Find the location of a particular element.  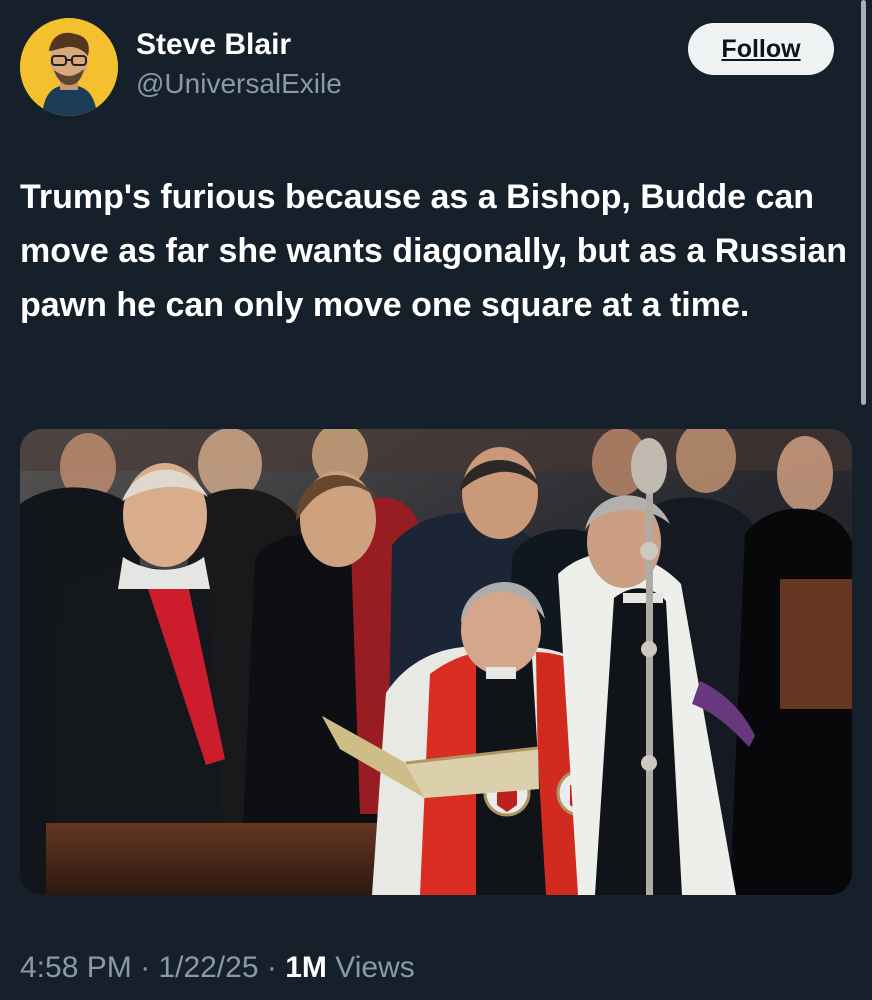

avatar-image is located at coordinates (69, 67).